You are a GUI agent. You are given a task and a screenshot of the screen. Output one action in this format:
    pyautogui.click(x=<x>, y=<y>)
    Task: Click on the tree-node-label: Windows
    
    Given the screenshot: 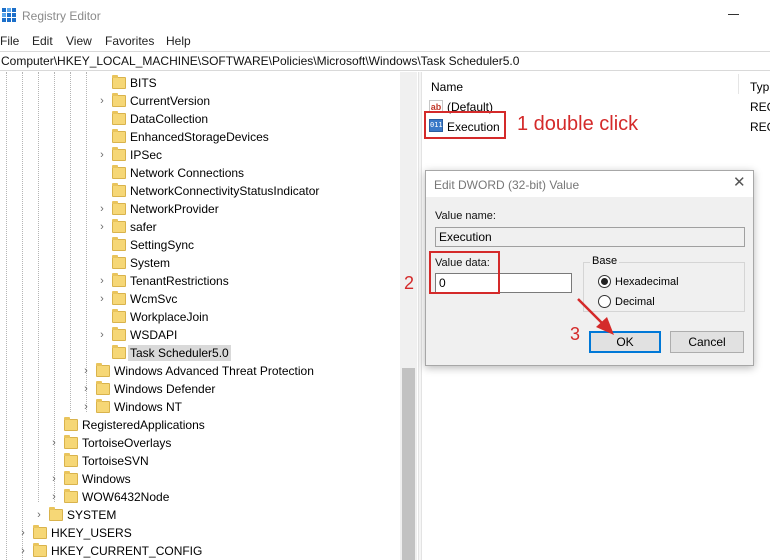 What is the action you would take?
    pyautogui.click(x=106, y=479)
    